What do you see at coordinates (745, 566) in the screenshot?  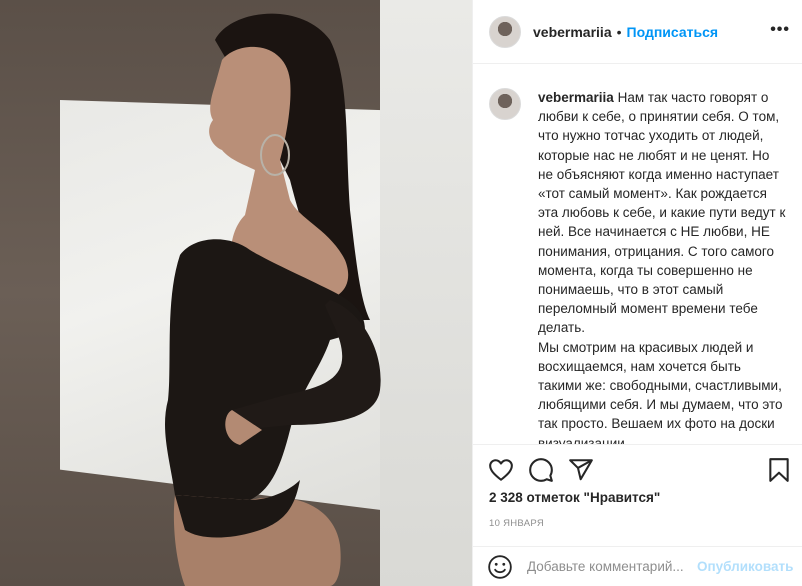 I see `publish-button: Опубликовать` at bounding box center [745, 566].